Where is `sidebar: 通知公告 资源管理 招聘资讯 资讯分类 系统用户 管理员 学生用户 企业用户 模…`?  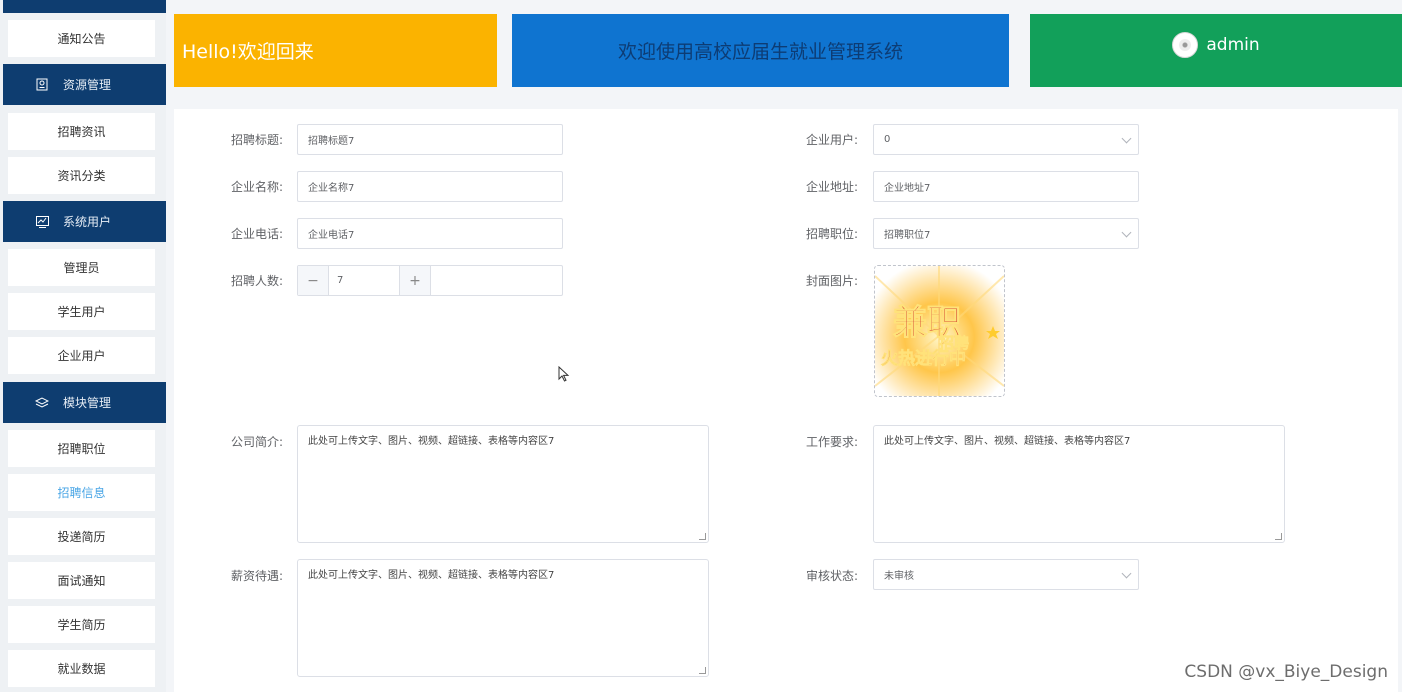
sidebar: 通知公告 资源管理 招聘资讯 资讯分类 系统用户 管理员 学生用户 企业用户 模… is located at coordinates (83, 346).